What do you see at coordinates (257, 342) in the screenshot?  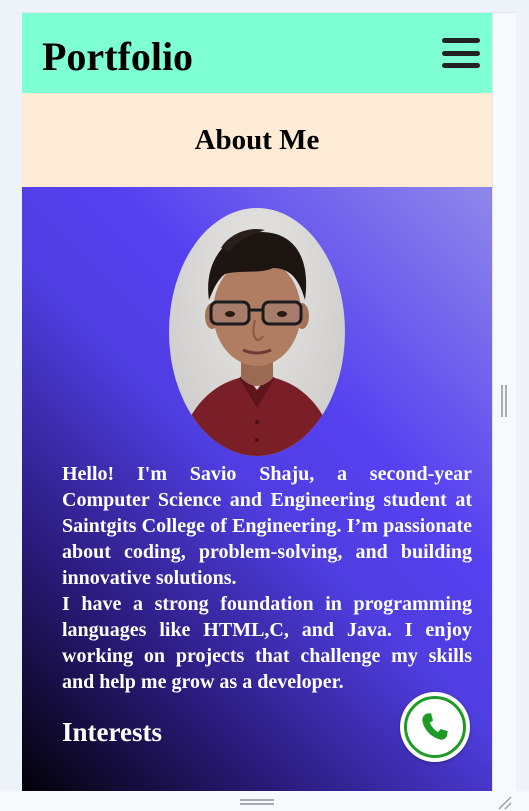 I see `profile-photo-illustration` at bounding box center [257, 342].